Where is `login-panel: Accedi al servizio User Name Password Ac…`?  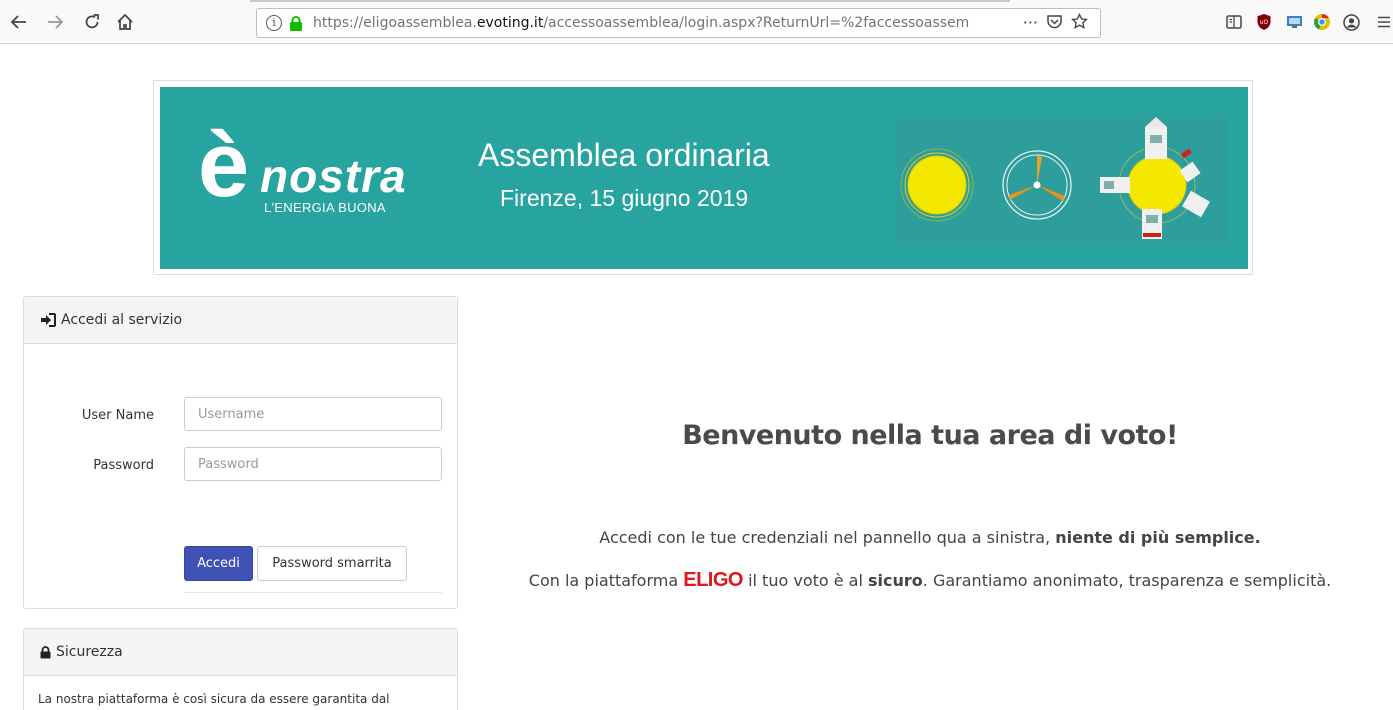 login-panel: Accedi al servizio User Name Password Ac… is located at coordinates (240, 452).